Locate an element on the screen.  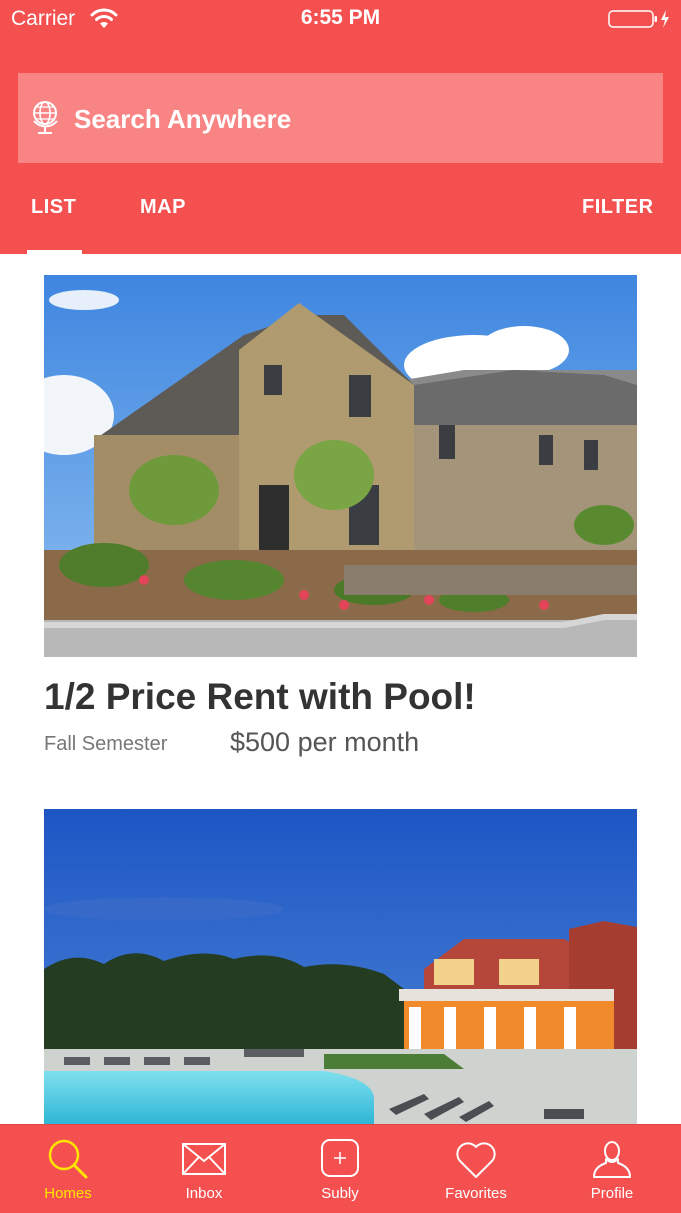
plus-square-icon is located at coordinates (340, 1158).